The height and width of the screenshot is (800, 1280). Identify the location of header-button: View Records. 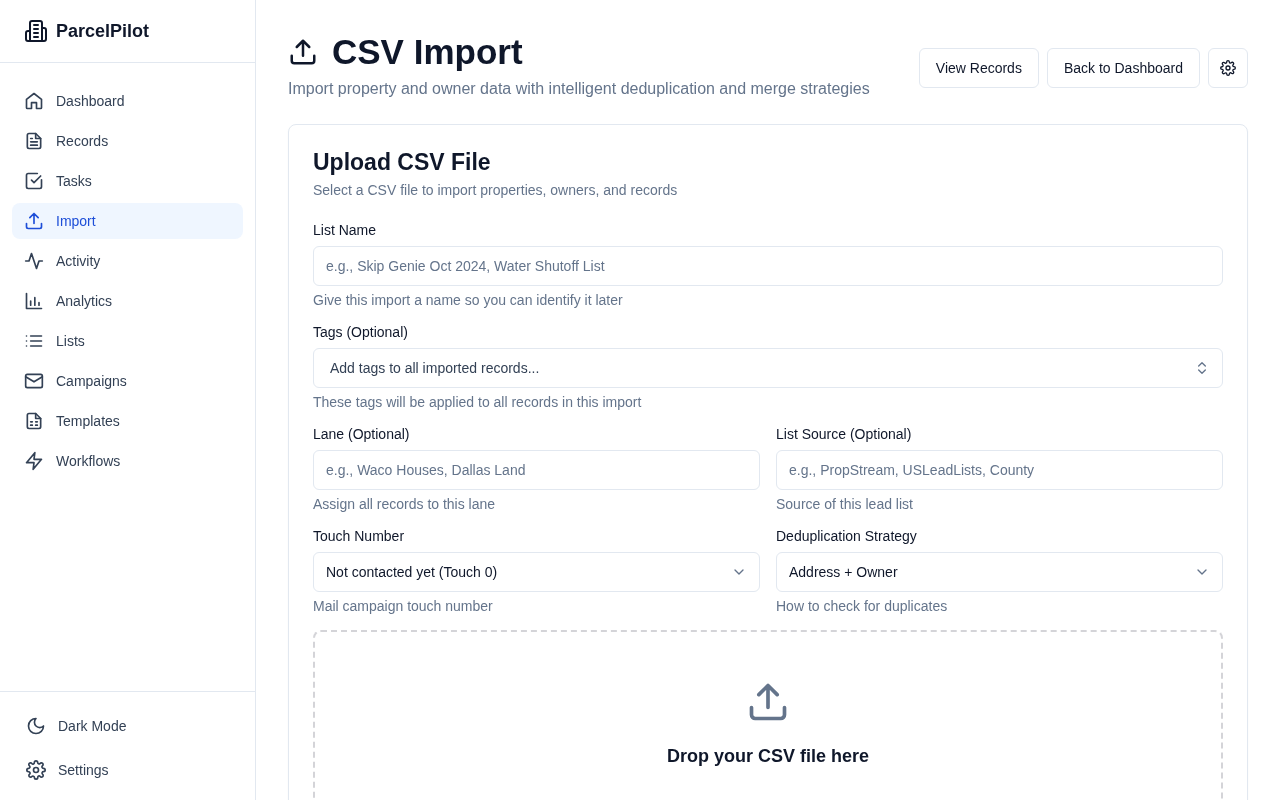
(978, 68).